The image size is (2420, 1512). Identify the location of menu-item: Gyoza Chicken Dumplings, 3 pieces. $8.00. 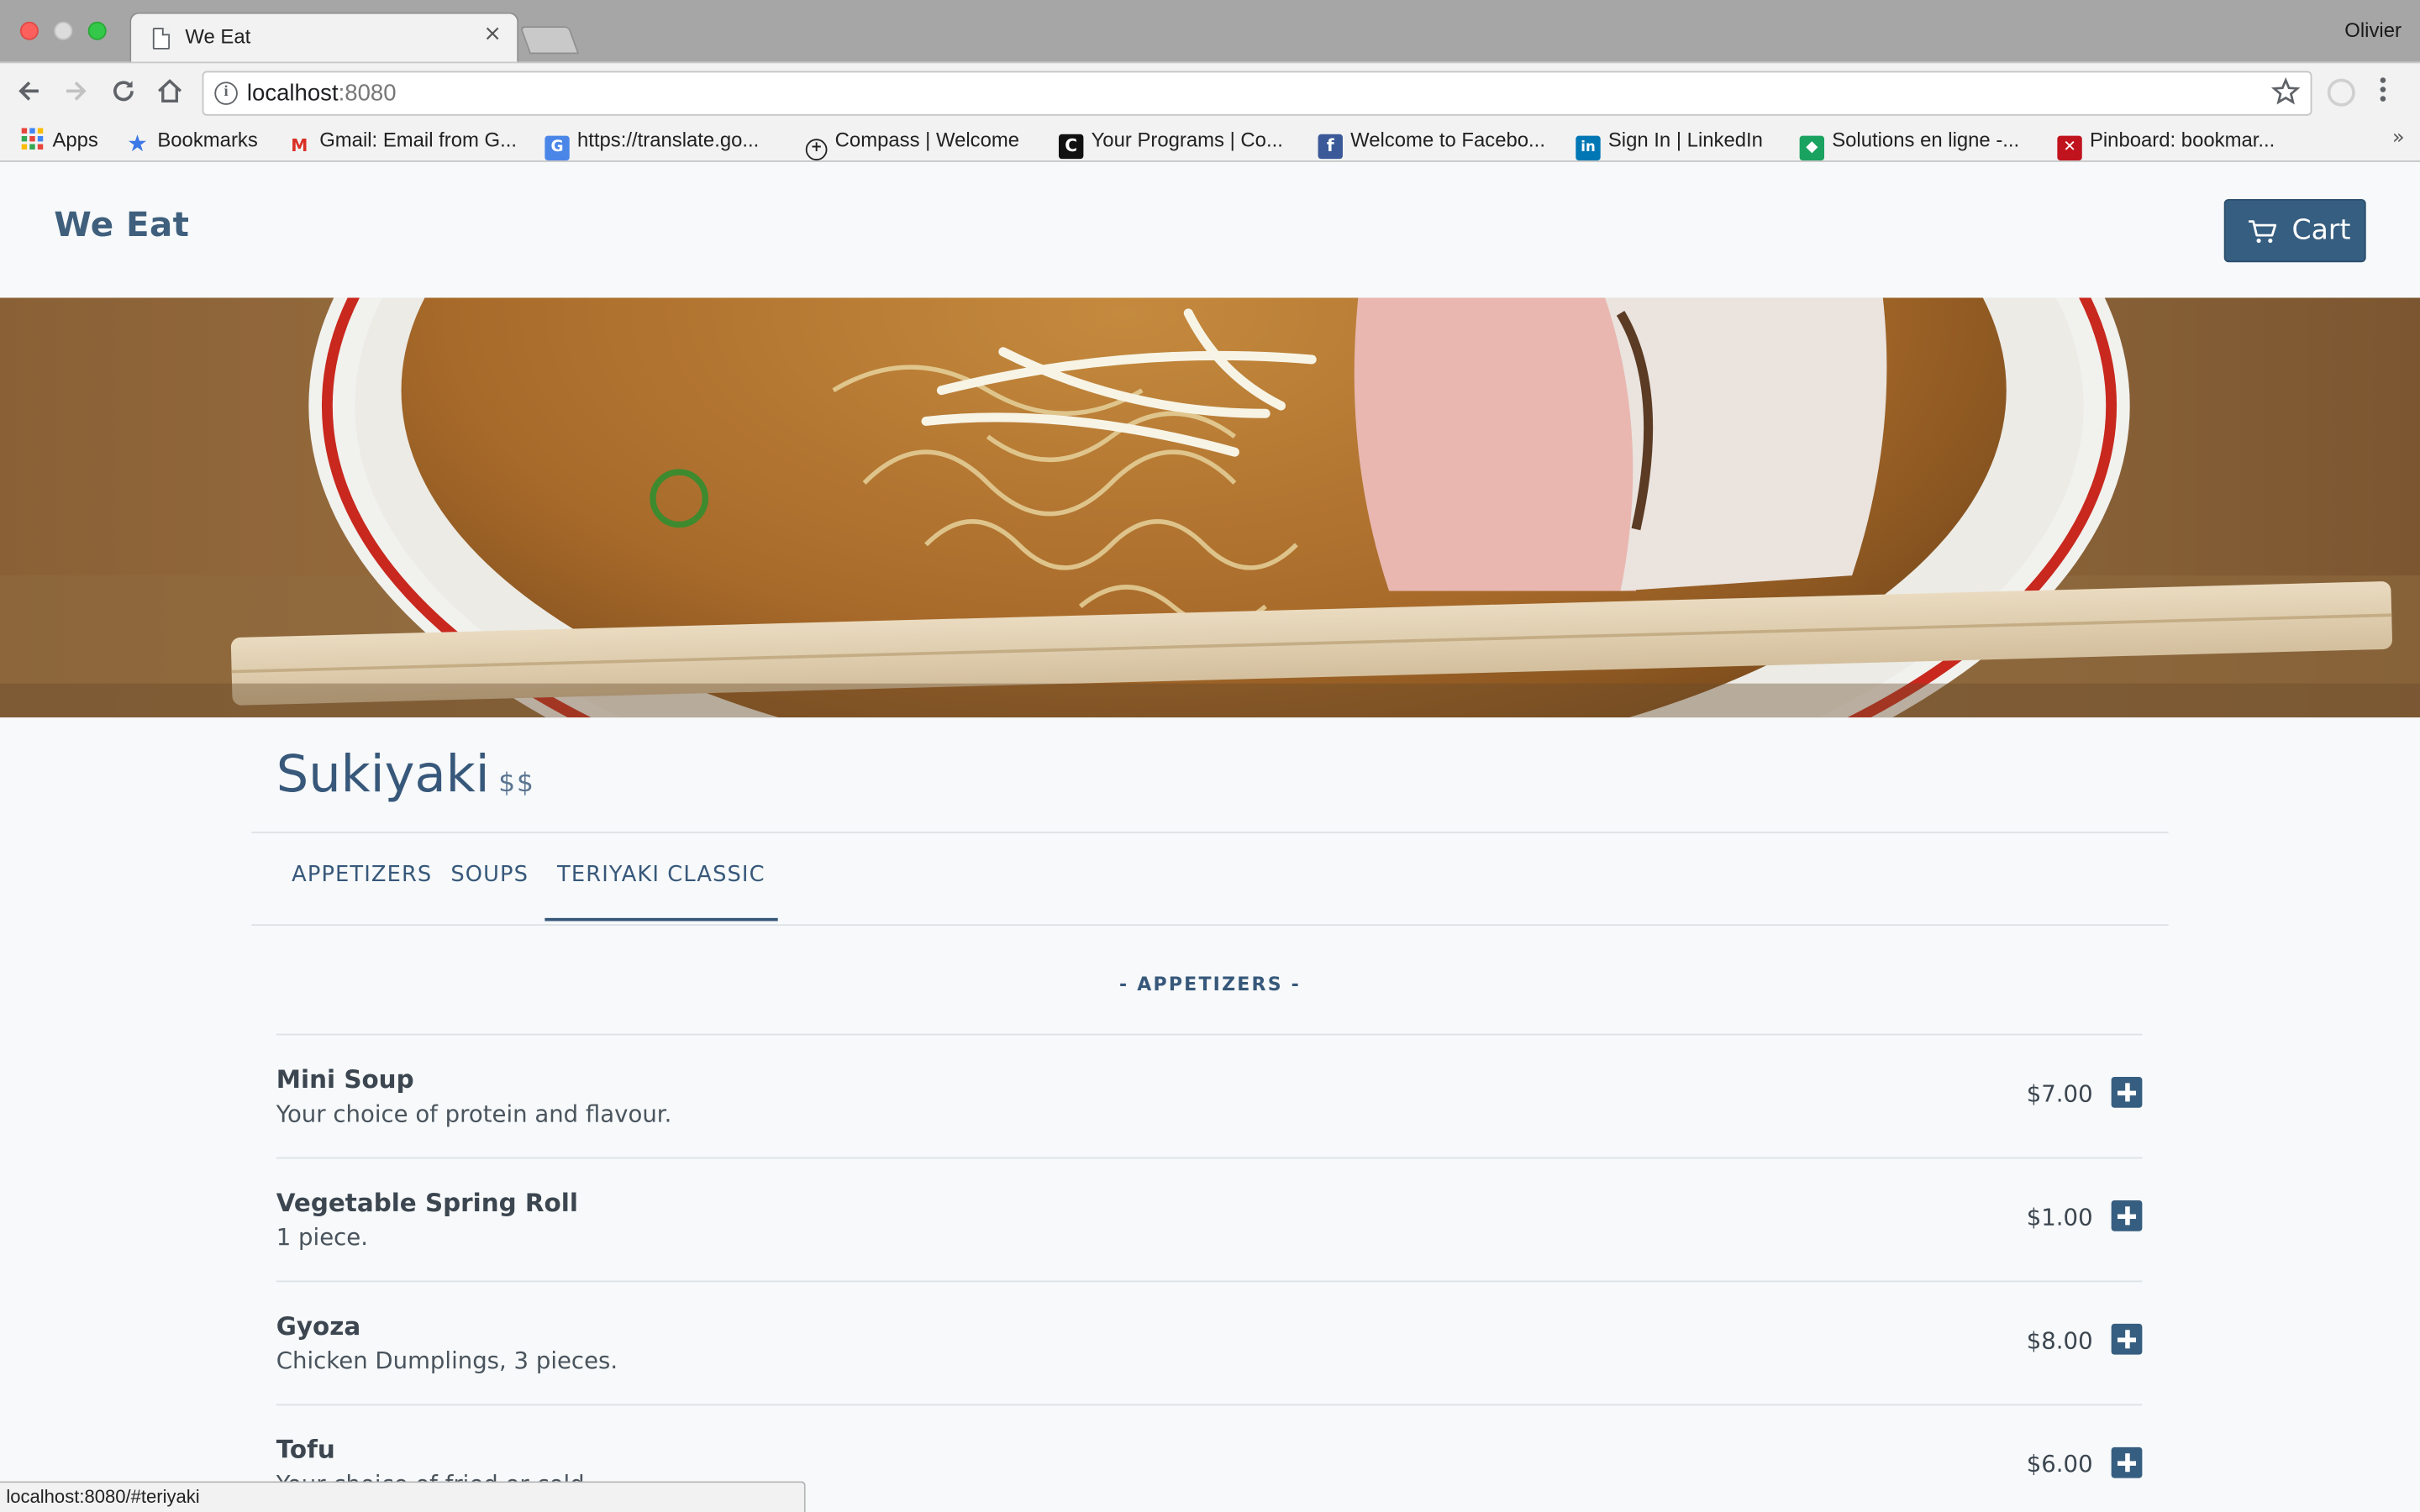
(1209, 1342).